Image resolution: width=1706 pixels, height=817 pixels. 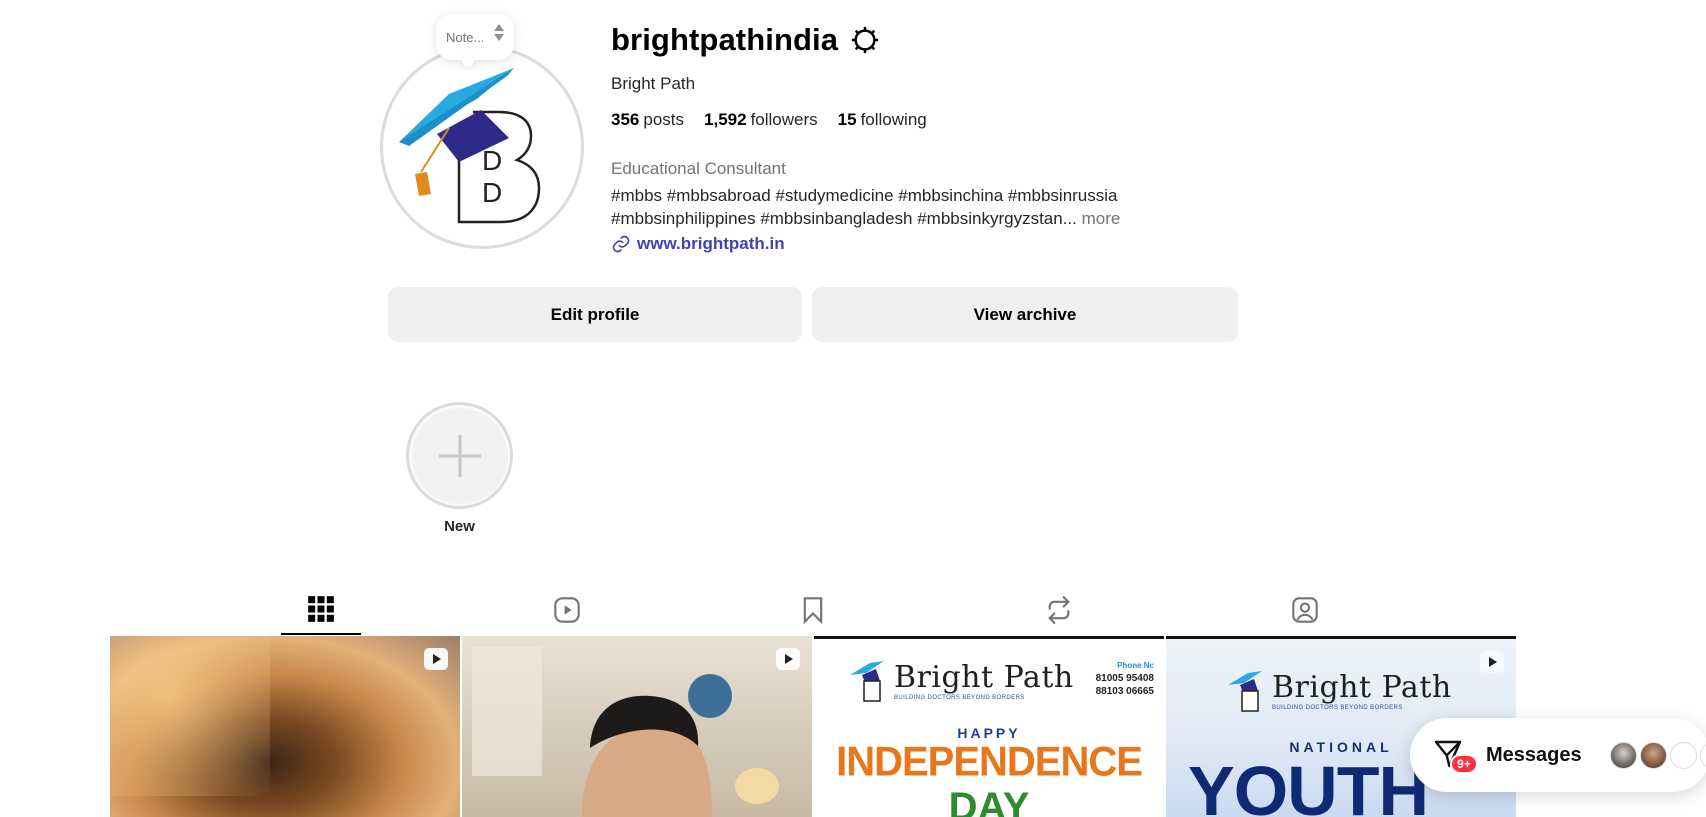 I want to click on post-phone-box: Phone Nc 81005 95408 88103 06665, so click(x=1125, y=678).